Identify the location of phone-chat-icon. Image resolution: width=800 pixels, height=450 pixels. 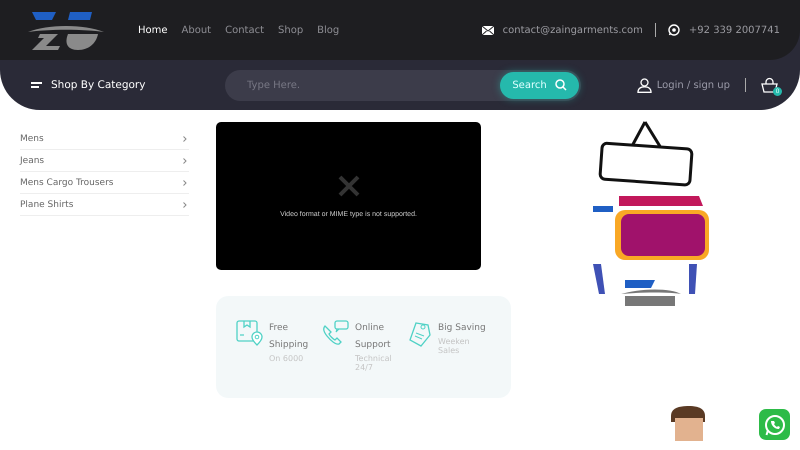
(335, 333).